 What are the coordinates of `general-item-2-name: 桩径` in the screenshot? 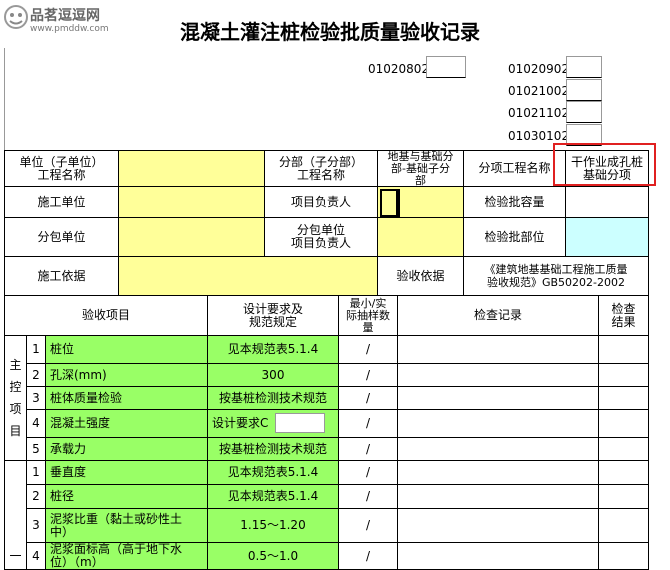 It's located at (127, 497).